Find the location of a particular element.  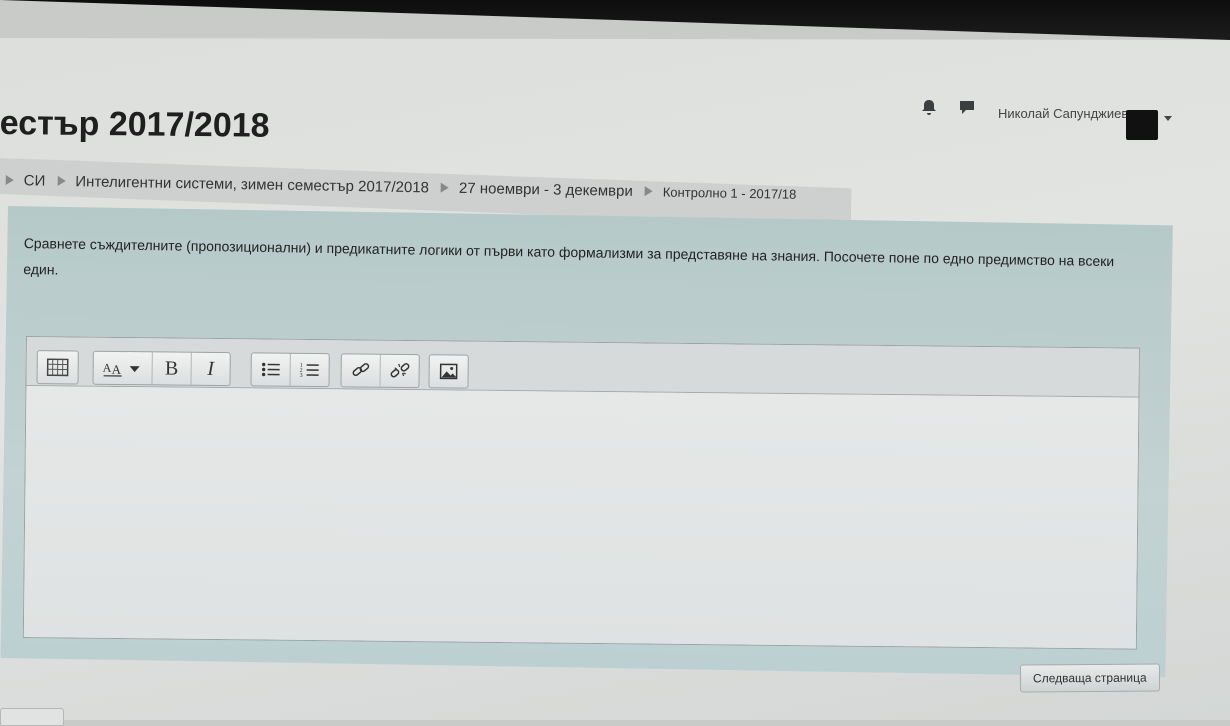

svg-text: 3 is located at coordinates (301, 376).